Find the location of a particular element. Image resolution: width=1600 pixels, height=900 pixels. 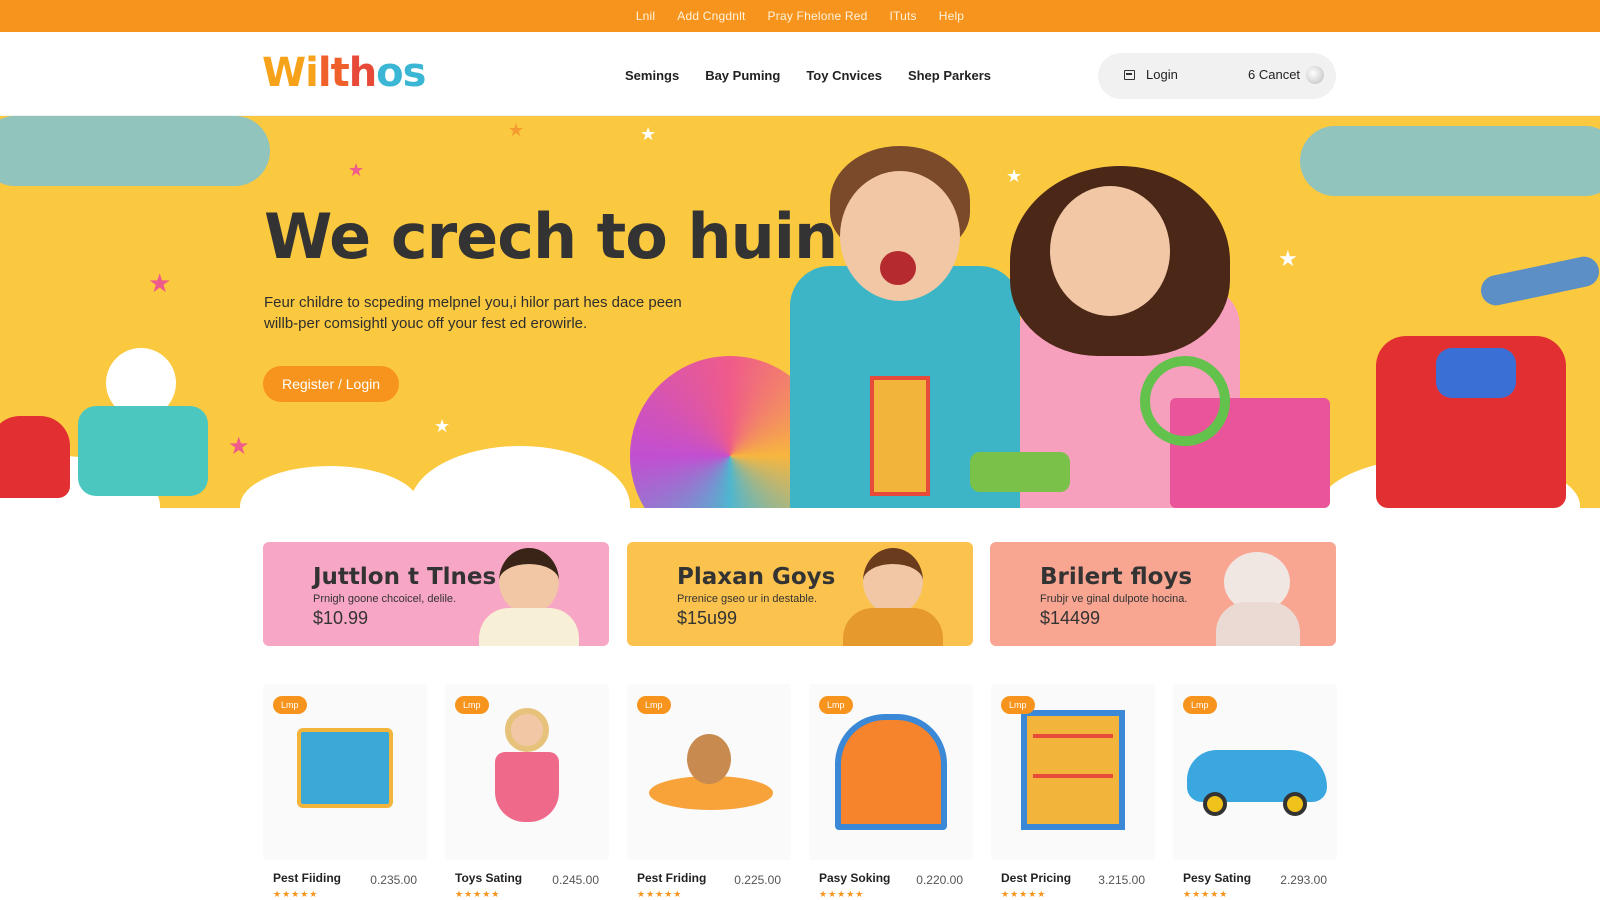

promo-title: Brilert floys is located at coordinates (1116, 577).